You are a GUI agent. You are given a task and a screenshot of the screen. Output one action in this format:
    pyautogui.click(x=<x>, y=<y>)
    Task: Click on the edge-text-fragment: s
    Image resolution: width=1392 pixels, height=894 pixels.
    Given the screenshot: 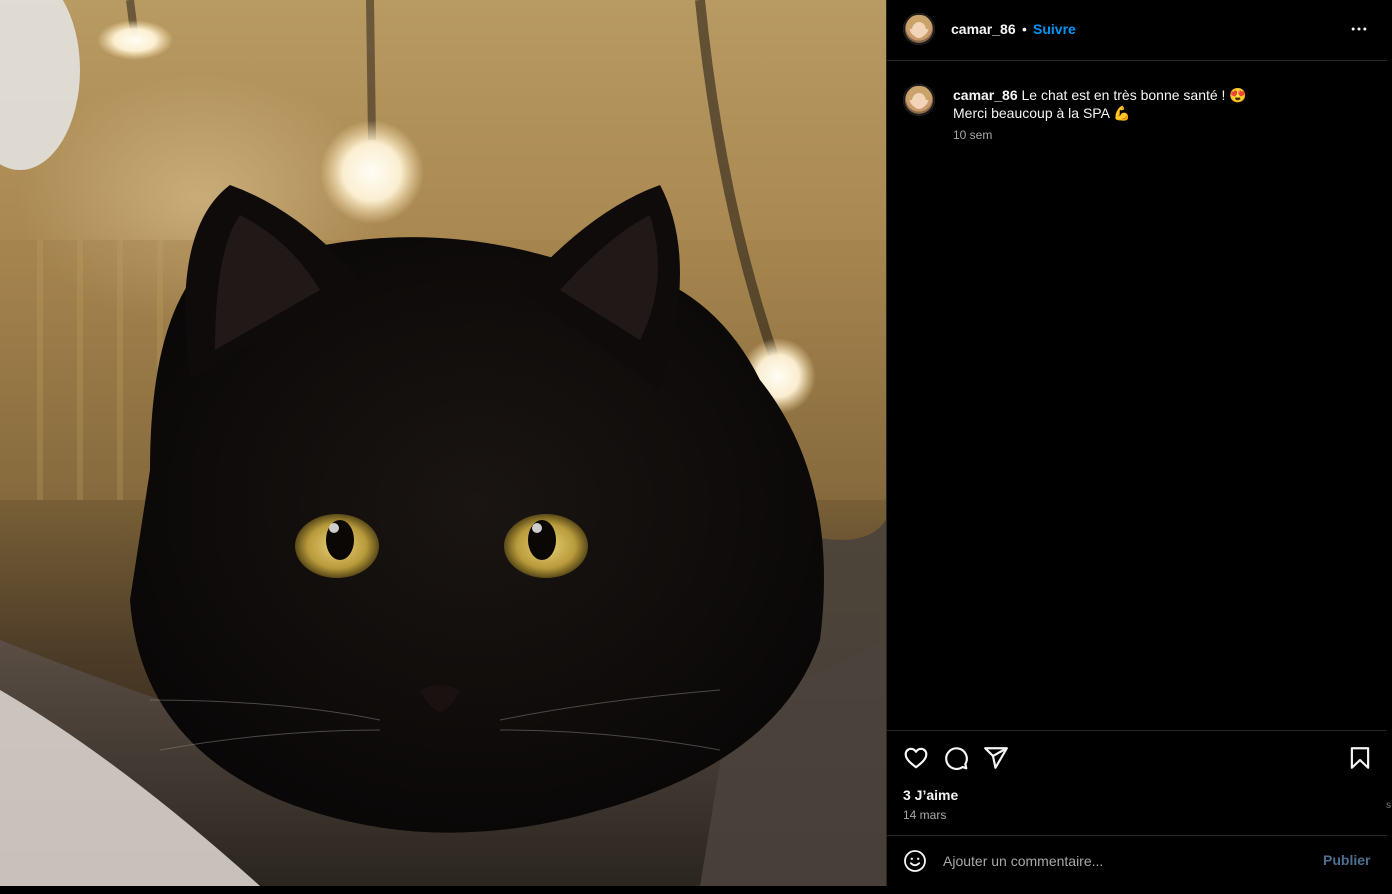 What is the action you would take?
    pyautogui.click(x=1388, y=805)
    